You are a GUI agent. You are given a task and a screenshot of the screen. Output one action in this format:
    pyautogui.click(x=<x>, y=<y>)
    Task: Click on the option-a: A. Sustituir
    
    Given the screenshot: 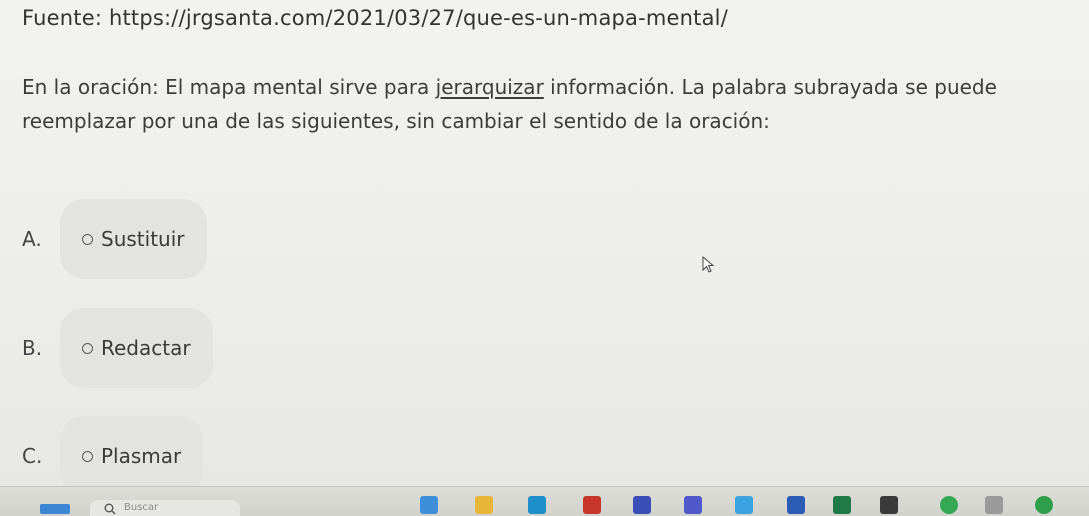 What is the action you would take?
    pyautogui.click(x=114, y=239)
    